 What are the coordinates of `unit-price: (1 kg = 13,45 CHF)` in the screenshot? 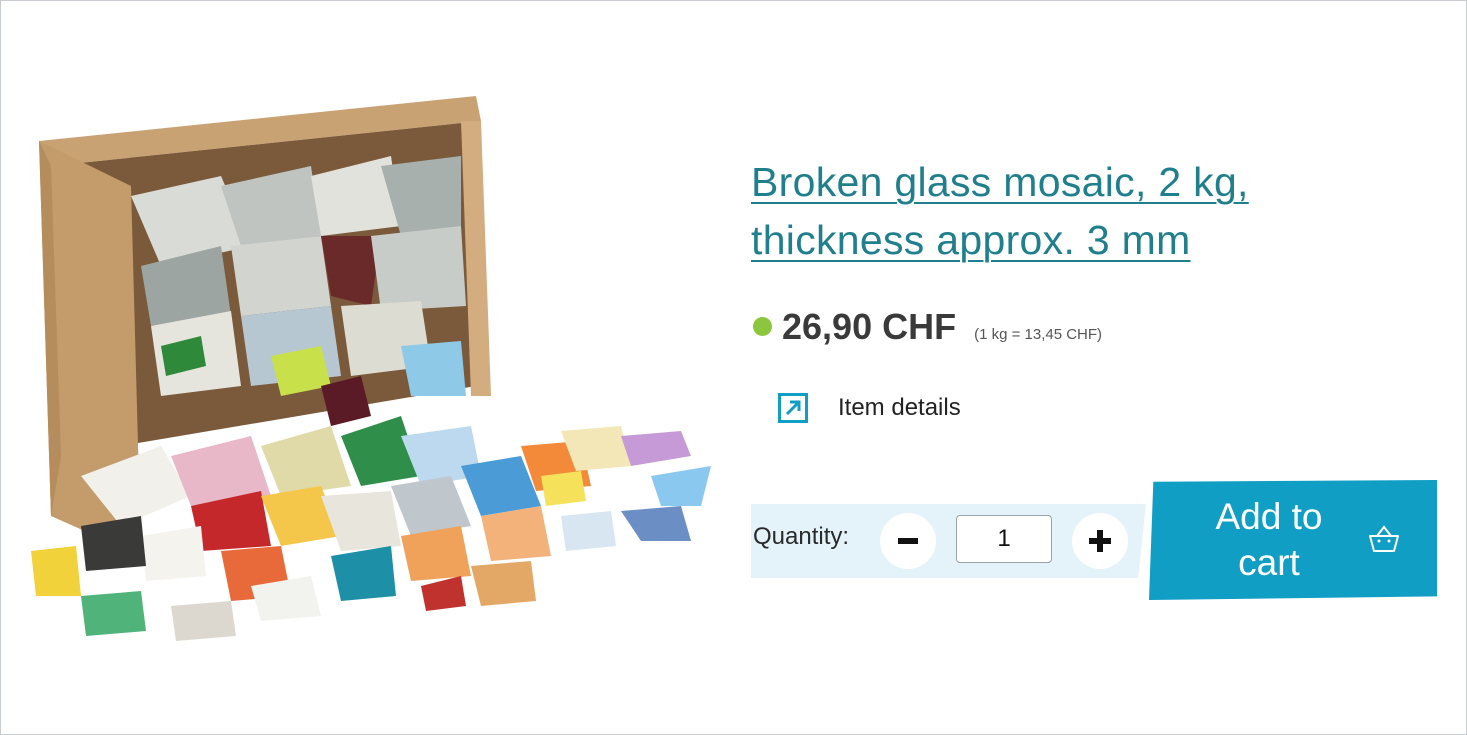 It's located at (1038, 334).